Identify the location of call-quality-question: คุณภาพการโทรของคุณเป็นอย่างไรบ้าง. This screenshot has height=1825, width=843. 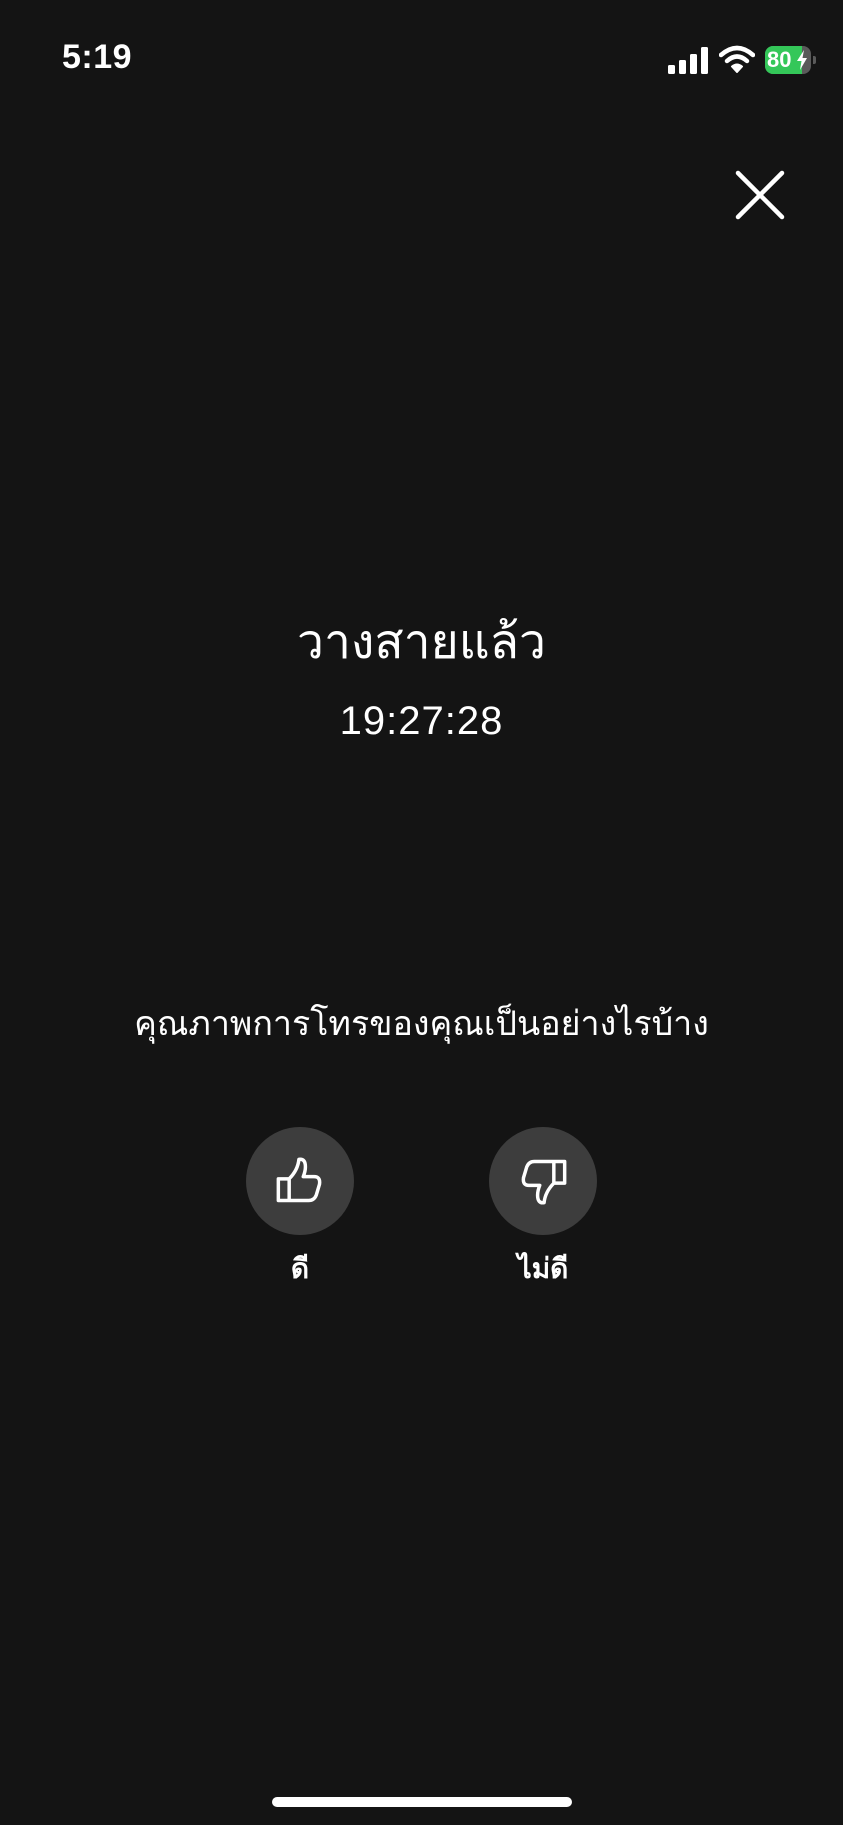
(421, 1024).